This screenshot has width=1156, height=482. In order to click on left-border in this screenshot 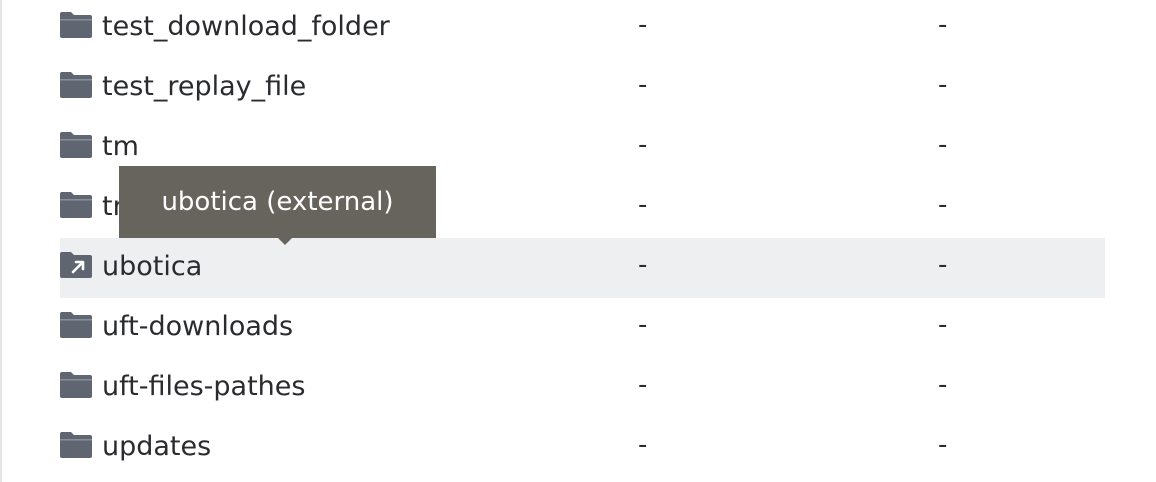, I will do `click(1, 241)`.